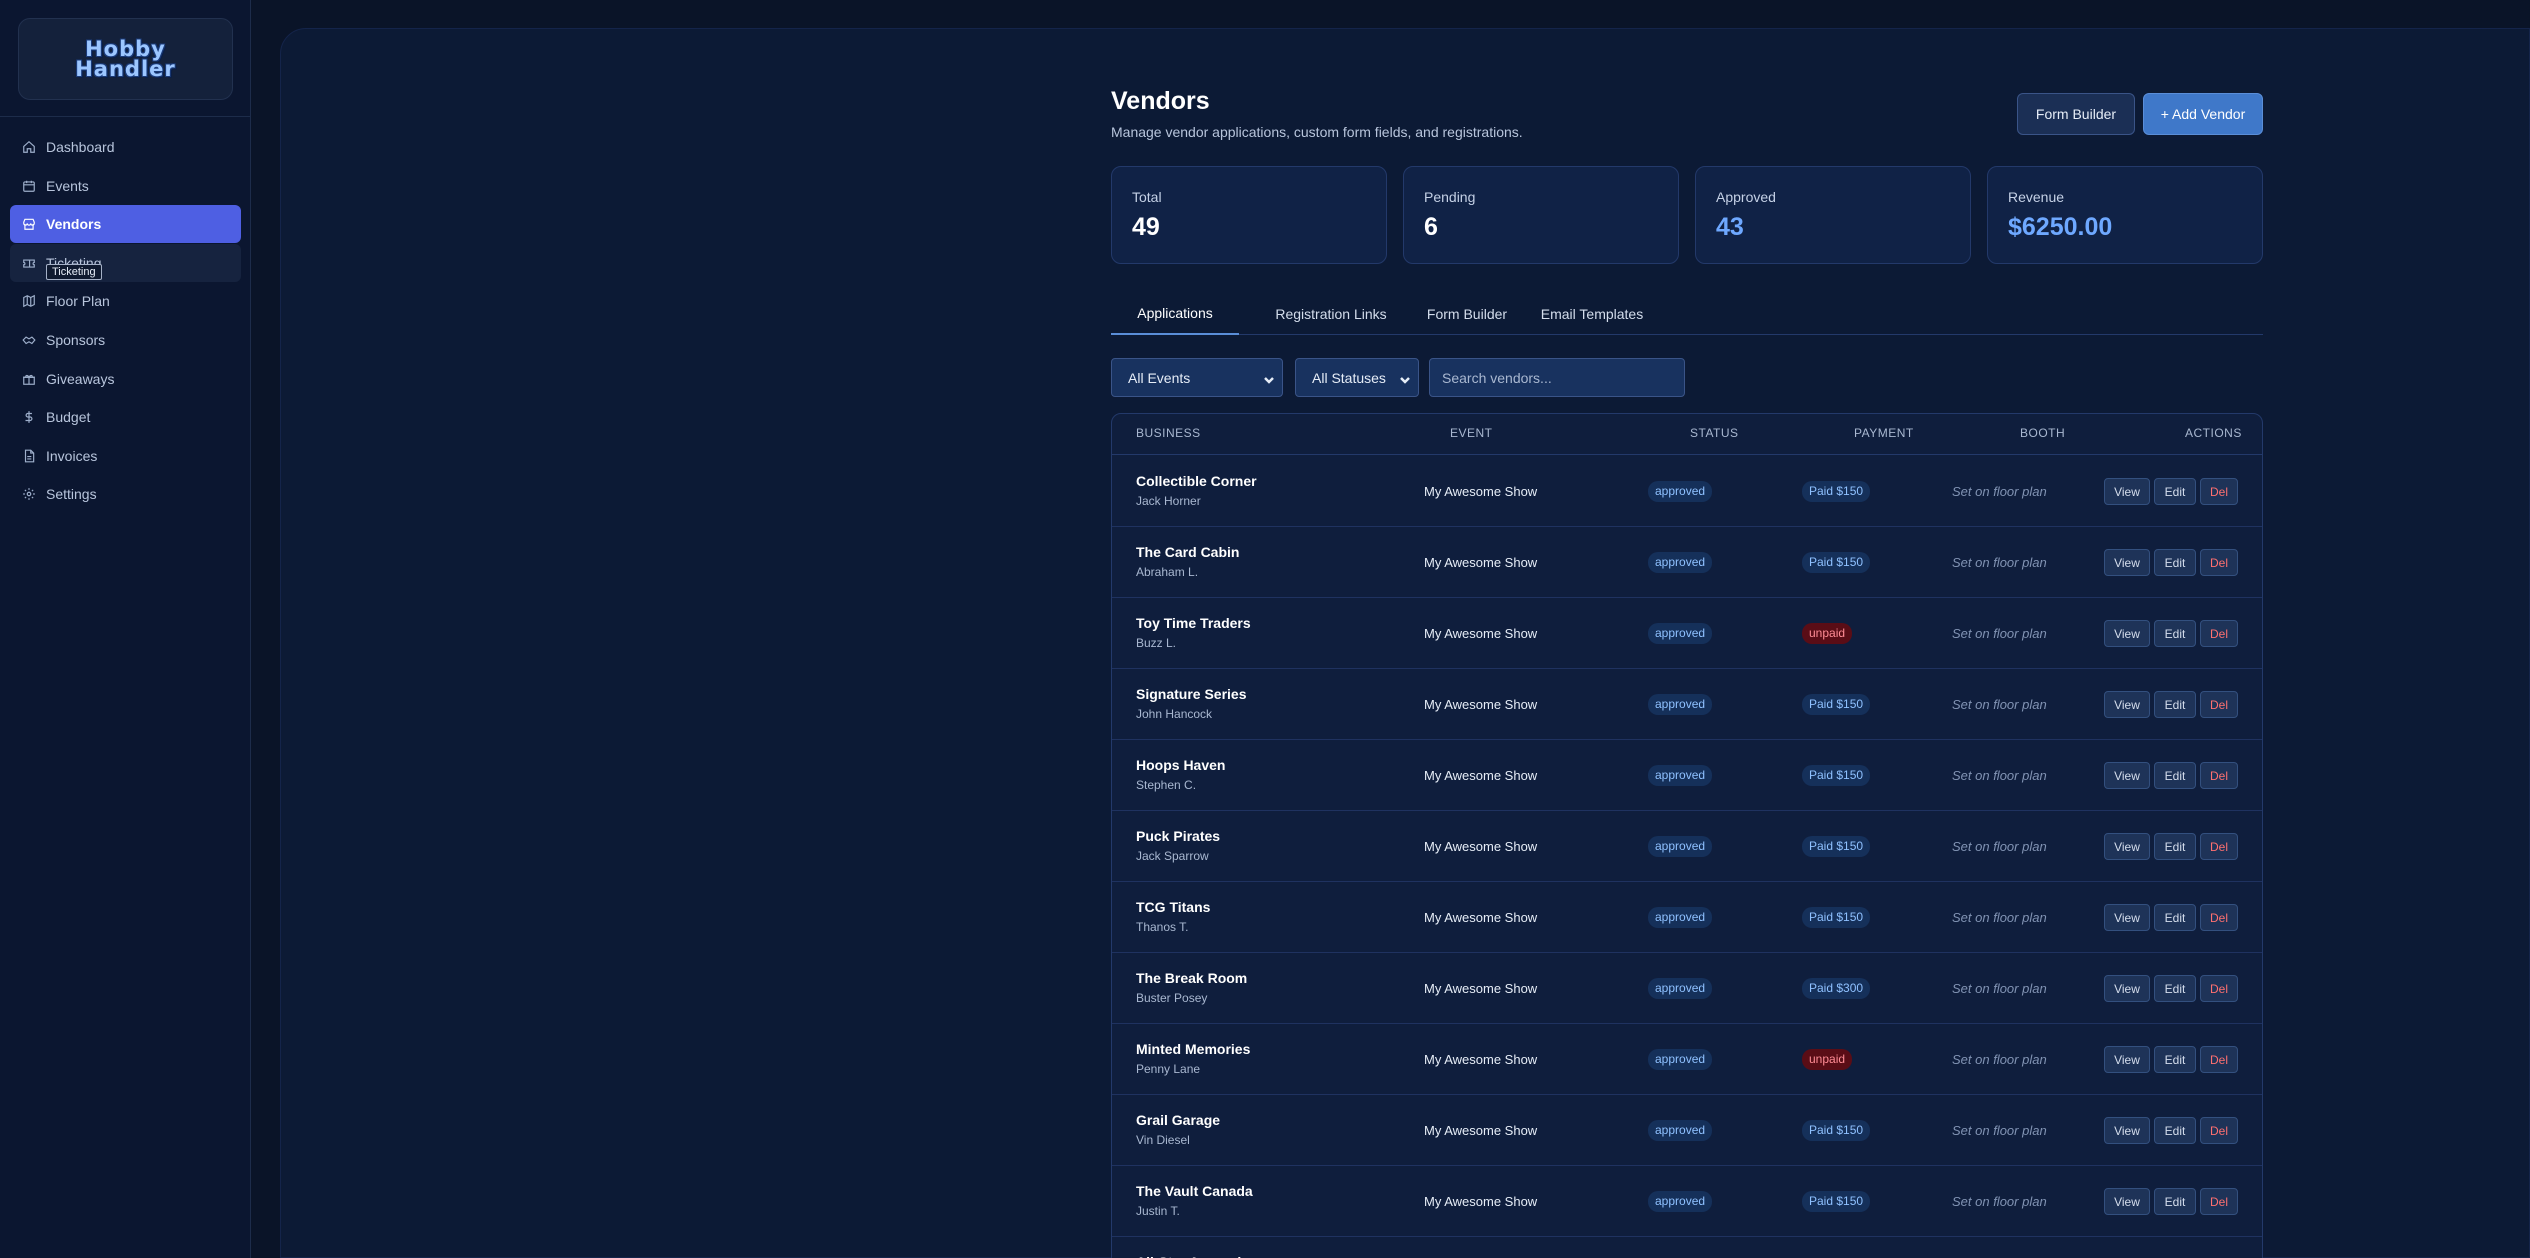 This screenshot has width=2530, height=1258. Describe the element at coordinates (1178, 836) in the screenshot. I see `business-name: Puck Pirates` at that location.